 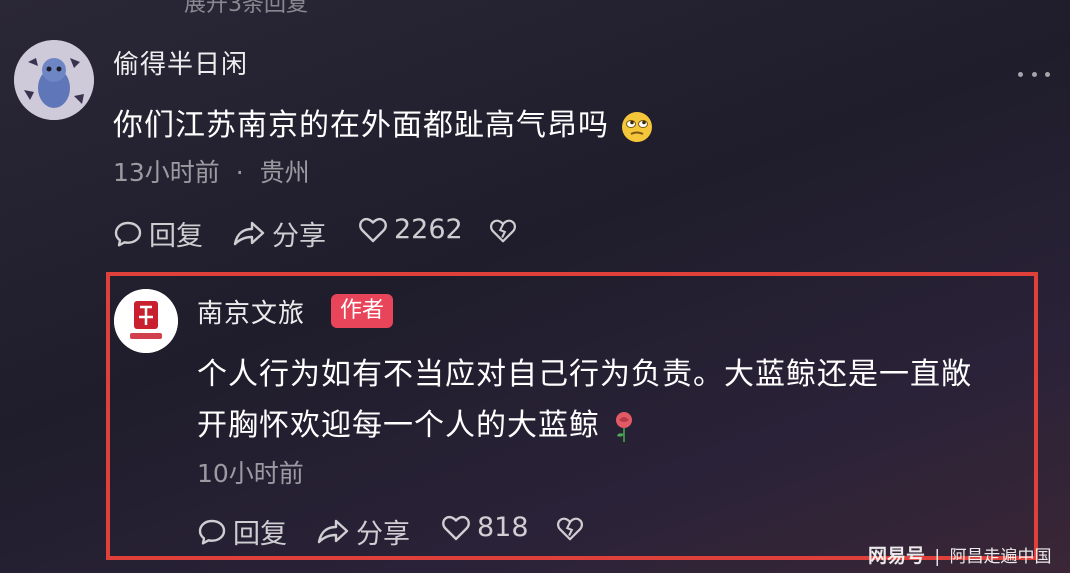 What do you see at coordinates (584, 374) in the screenshot?
I see `reply-text-line1: 个人行为如有不当应对自己行为负责。大蓝鲸还是一直敞` at bounding box center [584, 374].